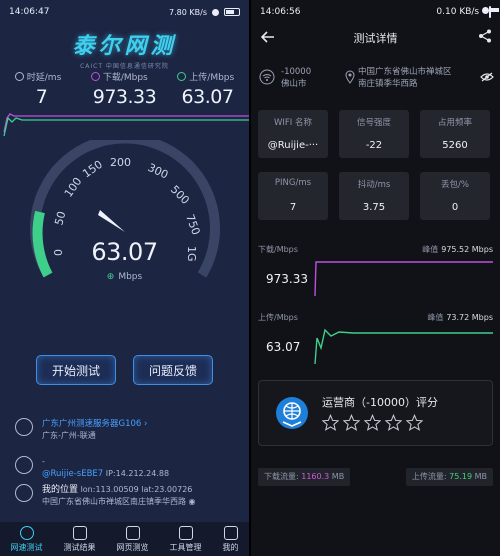 Image resolution: width=500 pixels, height=556 pixels. I want to click on gauge-tick: 50, so click(60, 218).